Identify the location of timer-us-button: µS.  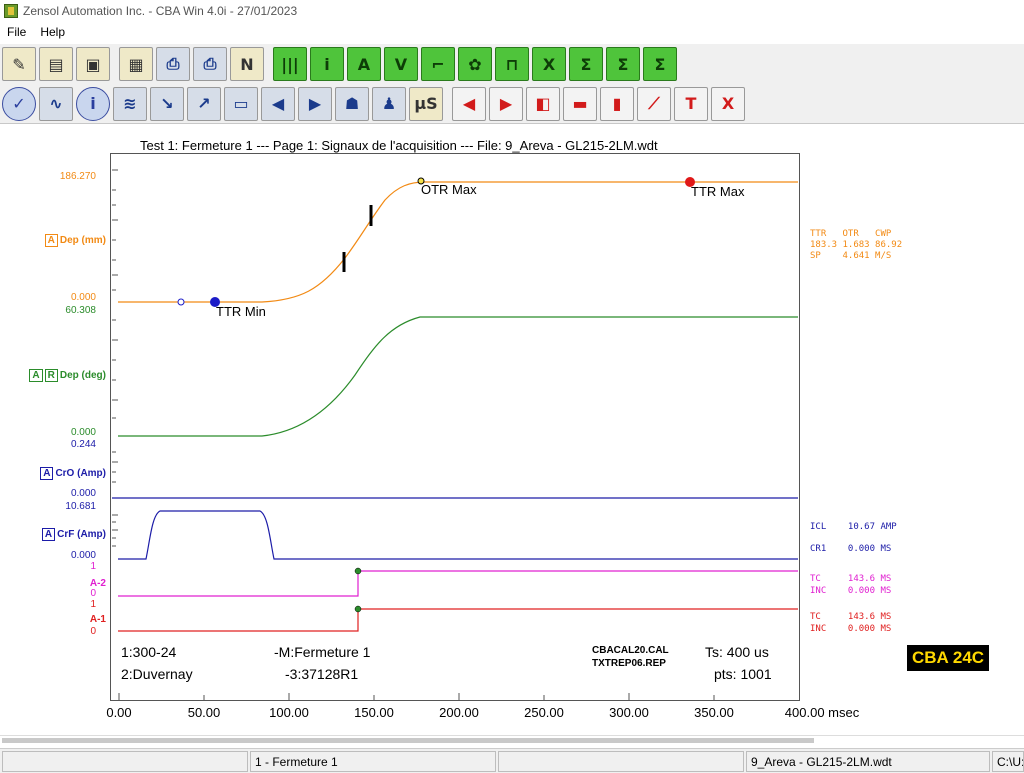
(426, 103).